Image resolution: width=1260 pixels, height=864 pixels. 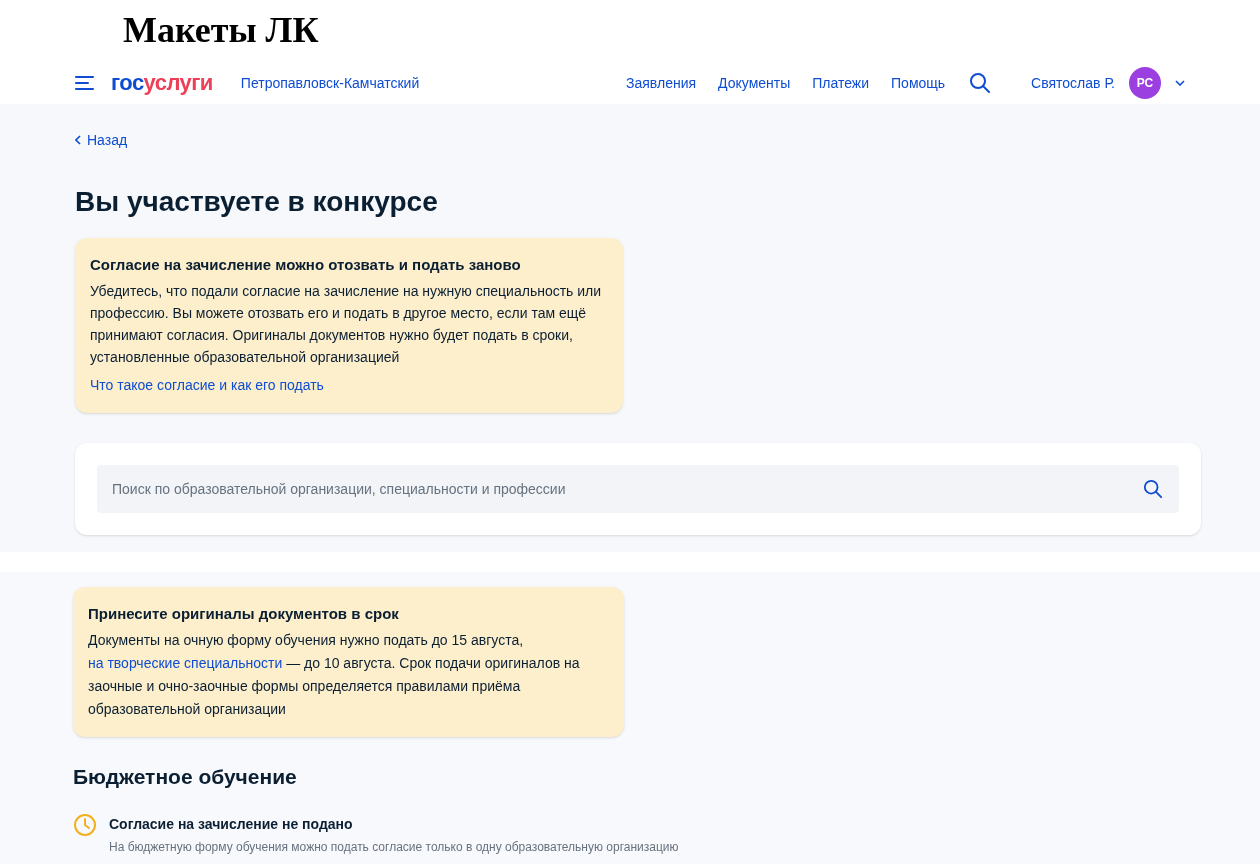 What do you see at coordinates (334, 675) in the screenshot?
I see `card-text: Документы на очную форму обучения нужно подать до 15 августа, на творческие специальности — до 10 августа. Срок подачи оригиналов на заочные и очно-заочные формы определяется правилами приёма образовательной организации` at bounding box center [334, 675].